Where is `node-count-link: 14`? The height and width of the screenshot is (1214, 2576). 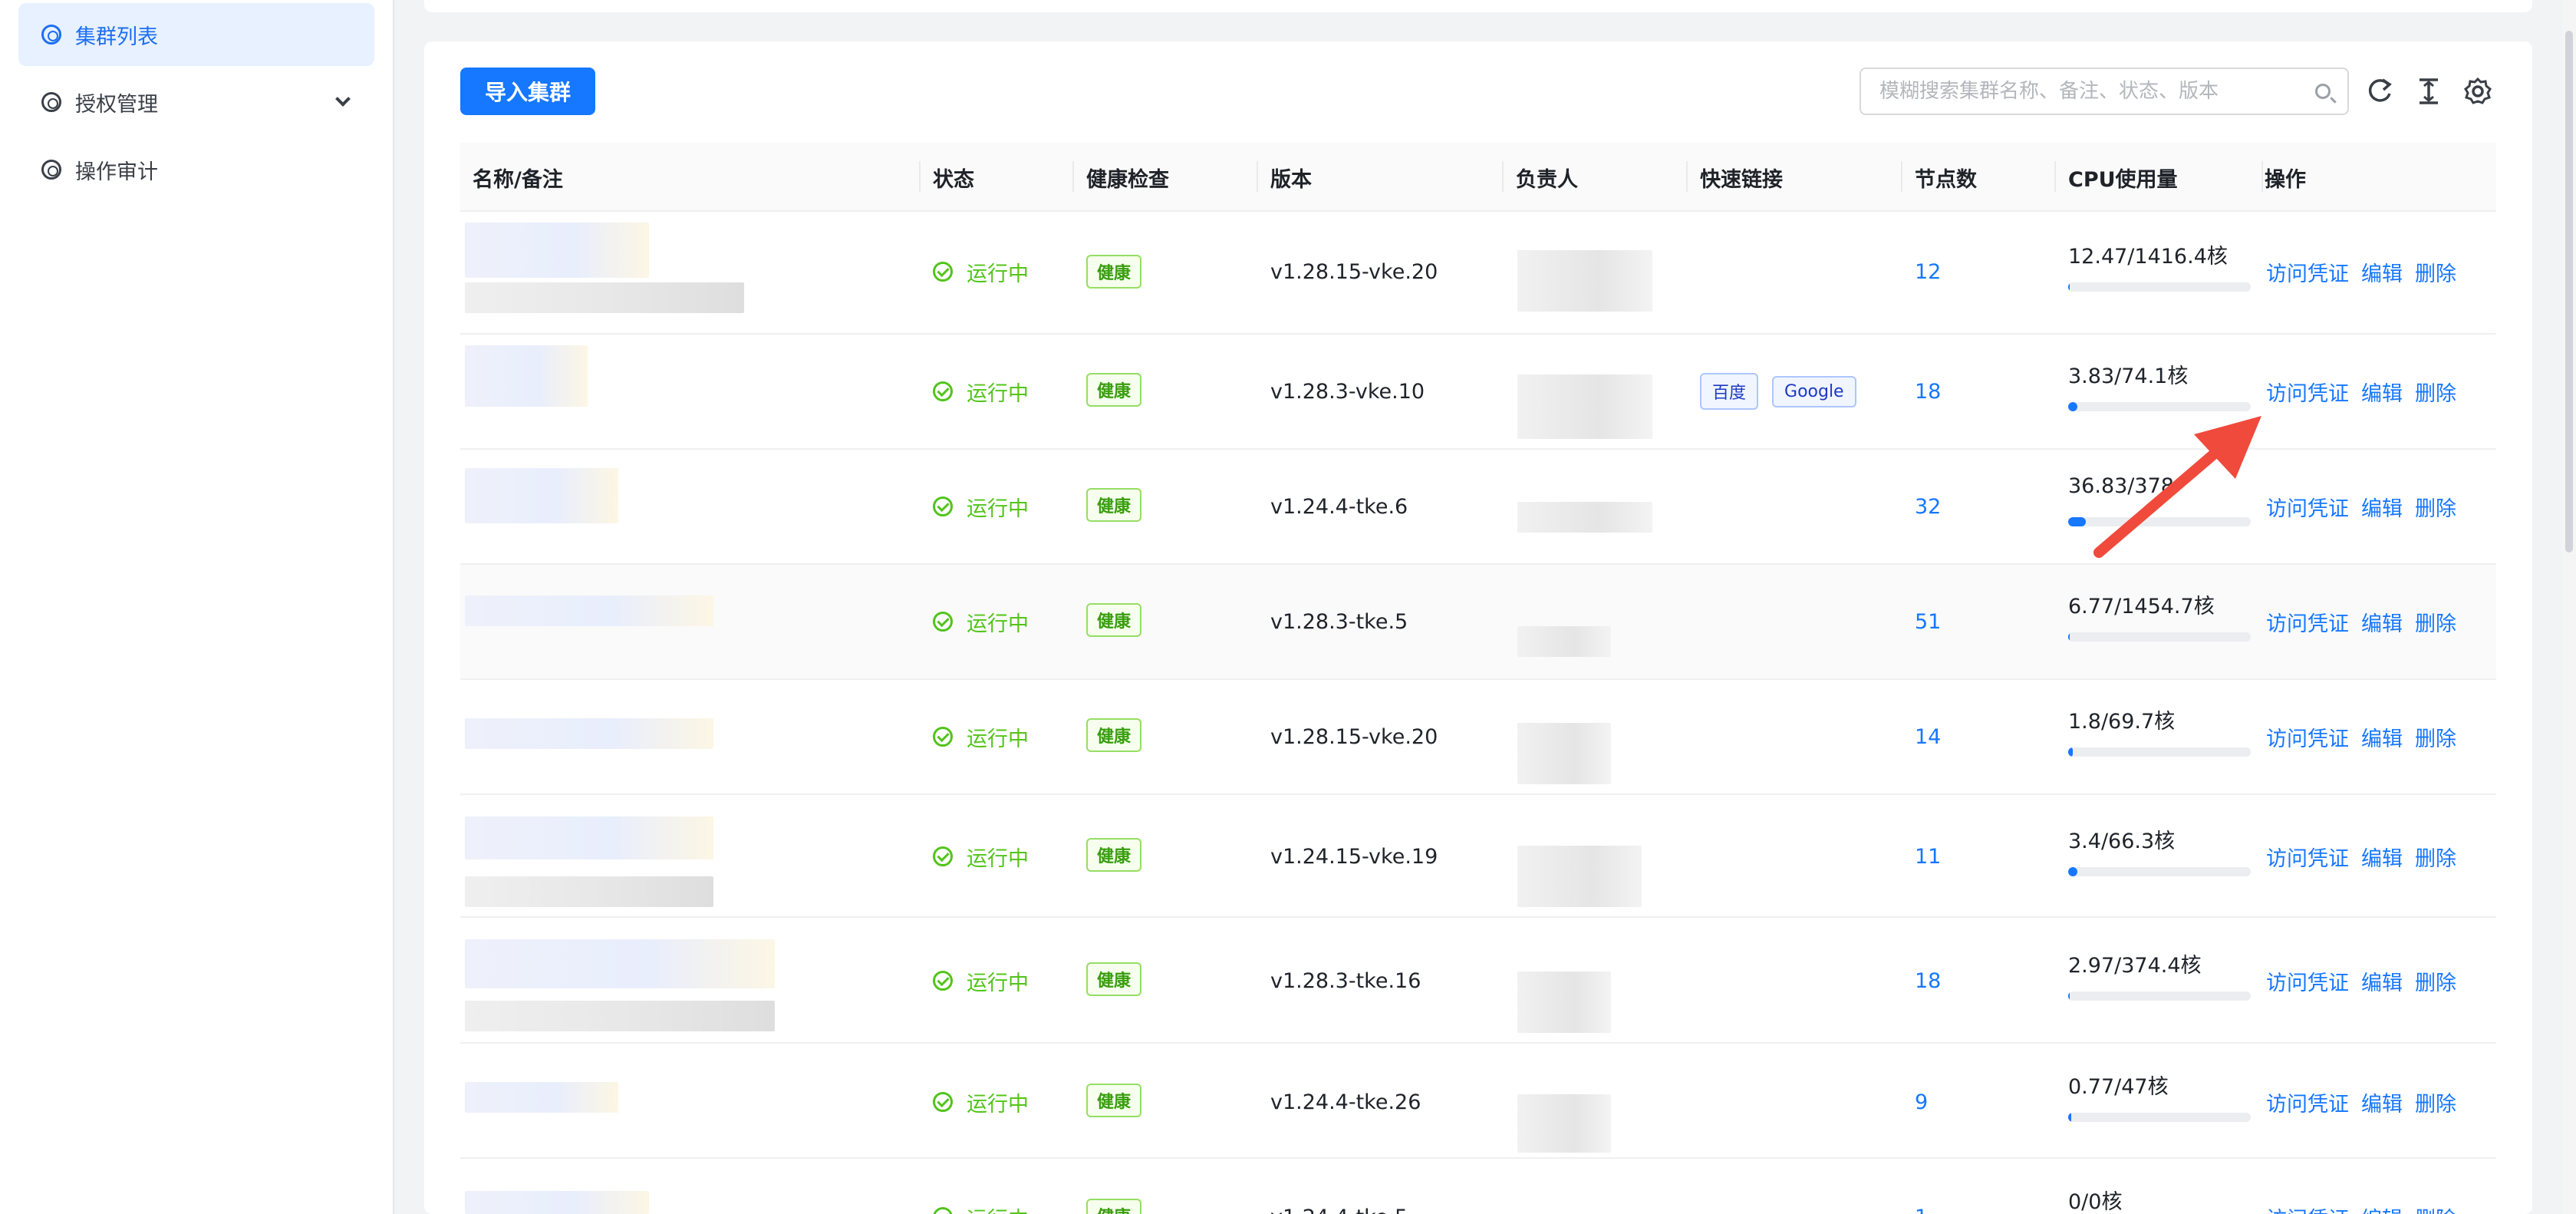
node-count-link: 14 is located at coordinates (1928, 736).